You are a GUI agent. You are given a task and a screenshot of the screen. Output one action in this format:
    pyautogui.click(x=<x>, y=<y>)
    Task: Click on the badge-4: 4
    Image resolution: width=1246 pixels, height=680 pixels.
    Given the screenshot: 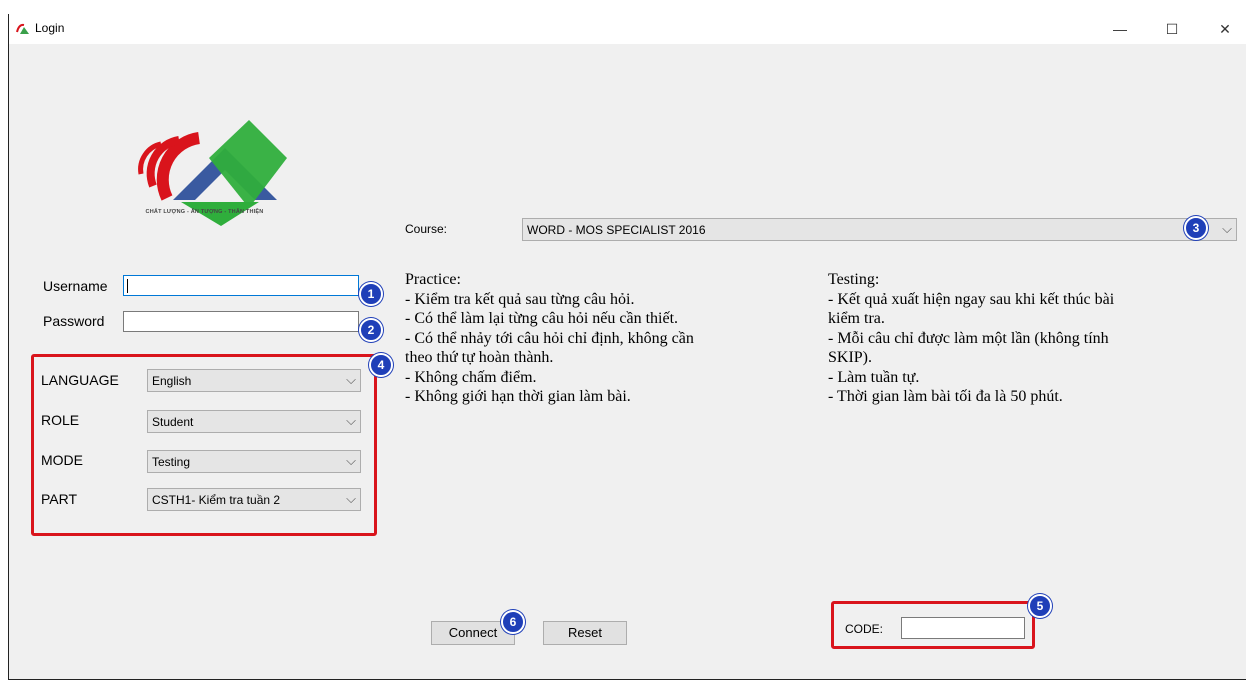 What is the action you would take?
    pyautogui.click(x=381, y=365)
    